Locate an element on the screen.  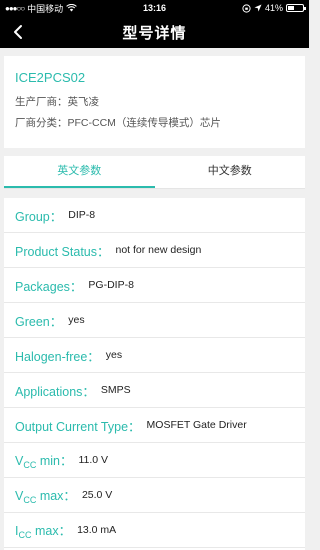
nav-bar: 型号详情 is located at coordinates (154, 32).